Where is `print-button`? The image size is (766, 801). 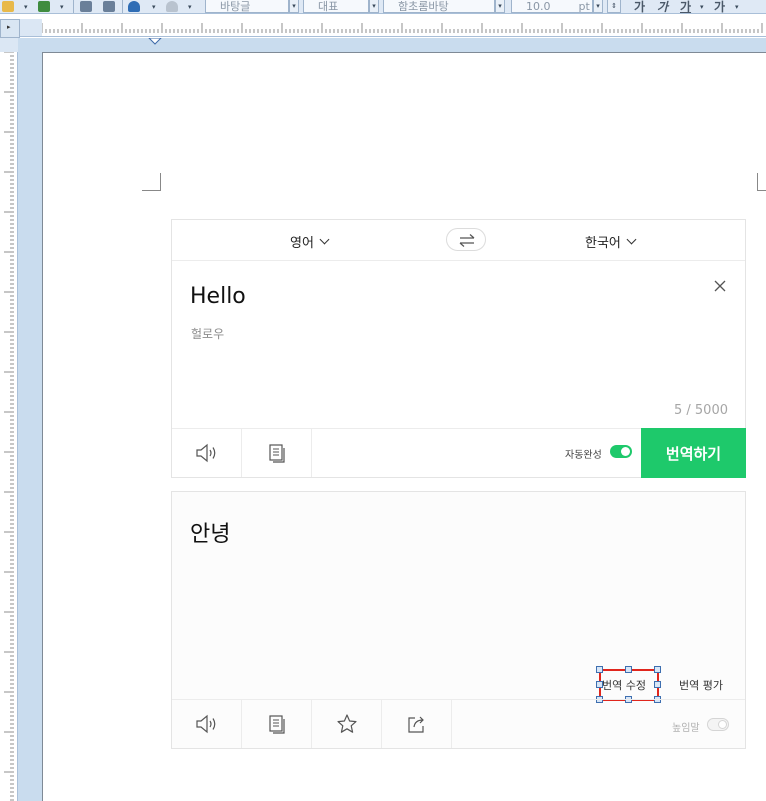
print-button is located at coordinates (86, 6).